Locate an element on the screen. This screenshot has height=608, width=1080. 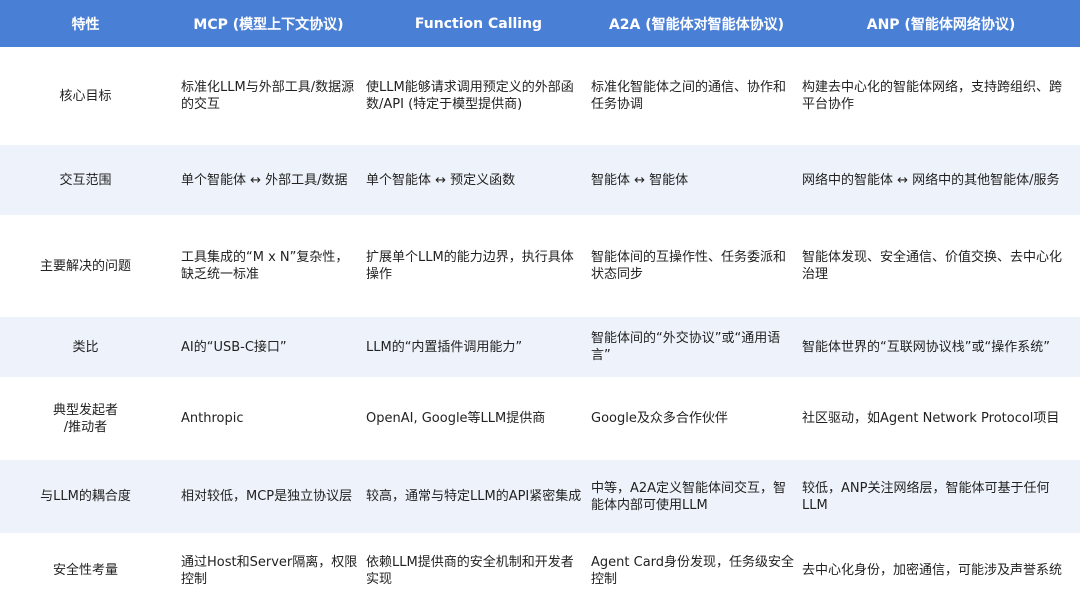
mcp-cell: Anthropic is located at coordinates (268, 418).